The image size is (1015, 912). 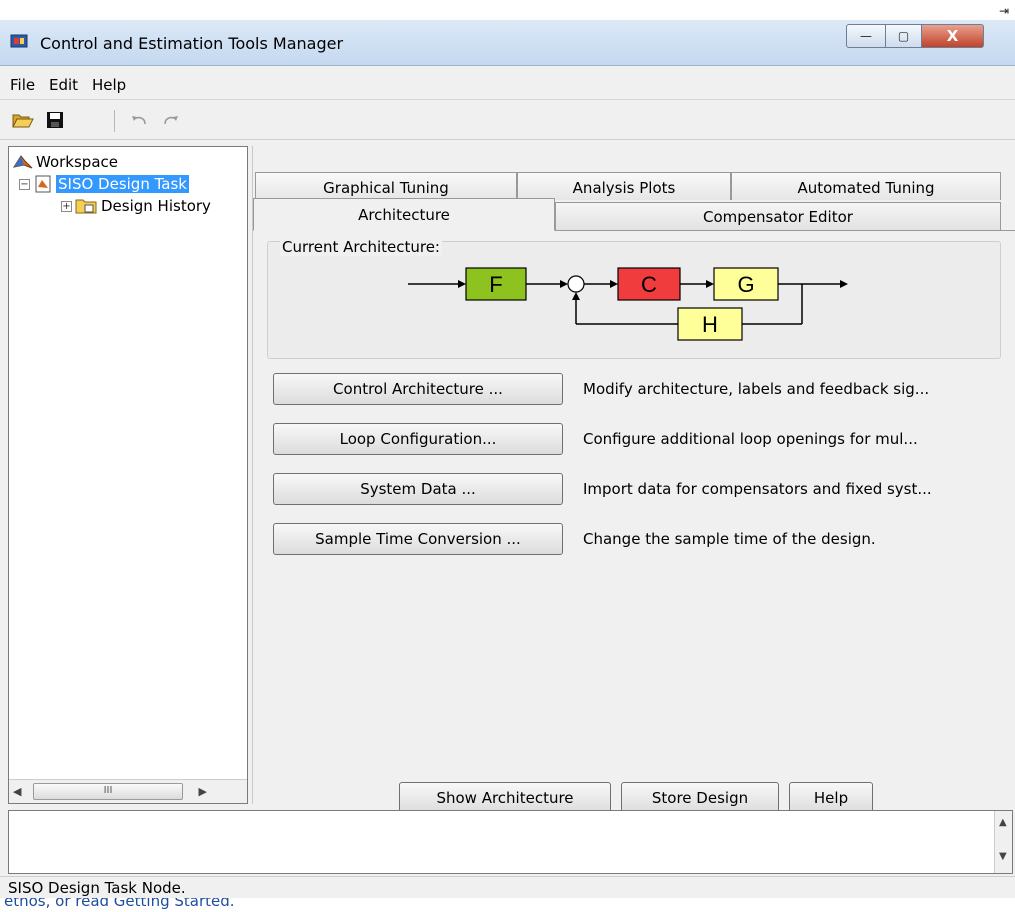 What do you see at coordinates (66, 206) in the screenshot?
I see `expand-icon: +` at bounding box center [66, 206].